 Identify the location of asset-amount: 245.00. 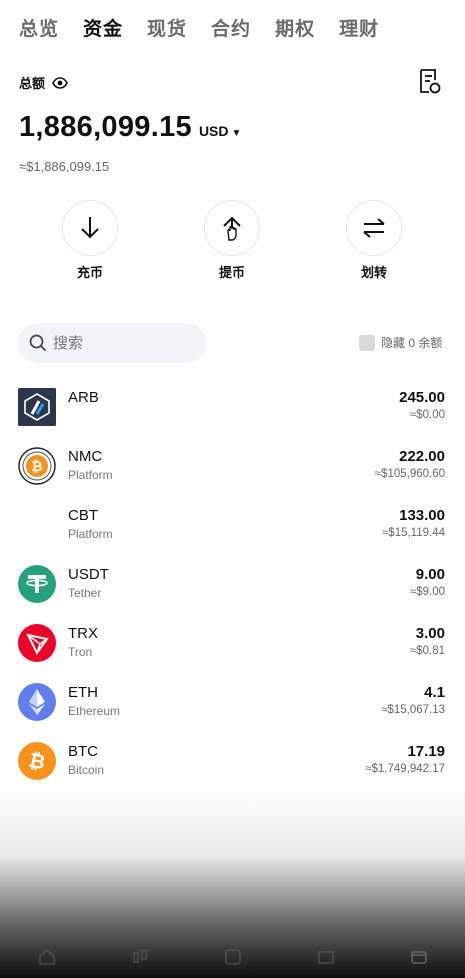
(422, 397).